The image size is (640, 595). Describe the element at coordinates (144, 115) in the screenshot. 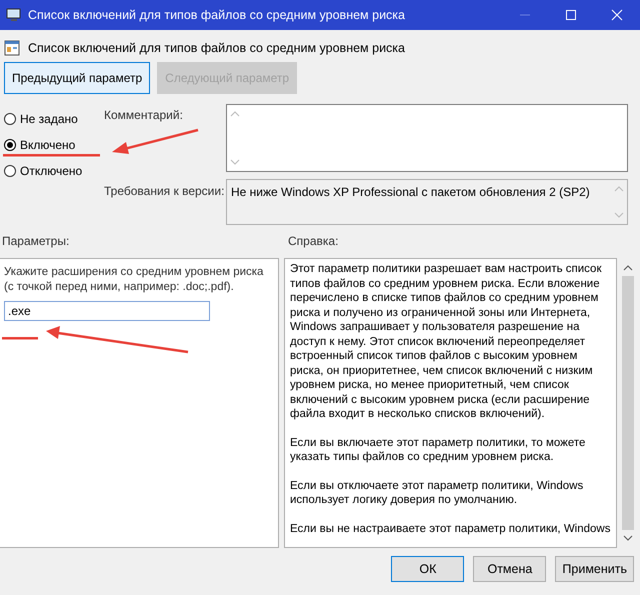

I see `comment-label: Комментарий:` at that location.